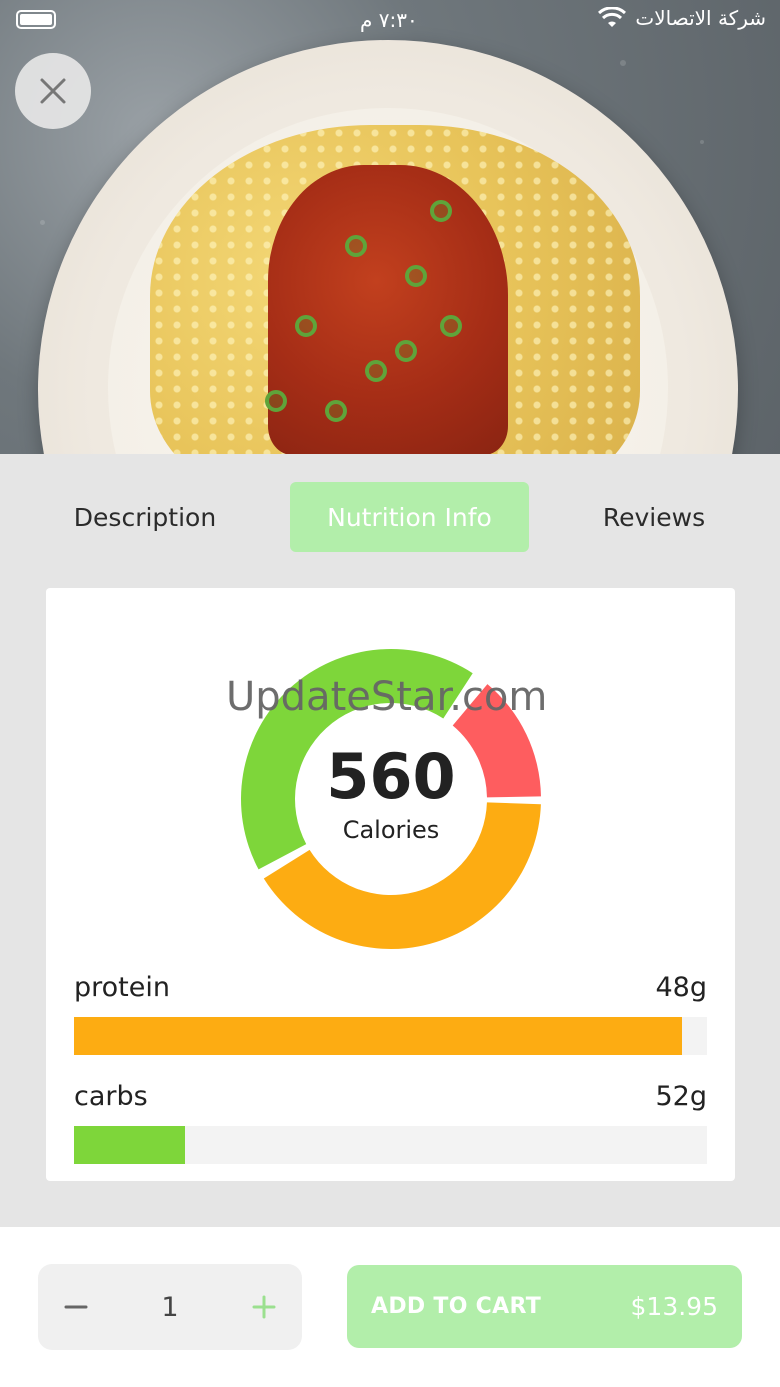 This screenshot has width=780, height=1387. What do you see at coordinates (700, 18) in the screenshot?
I see `carrier-name: شركة الاتصالات` at bounding box center [700, 18].